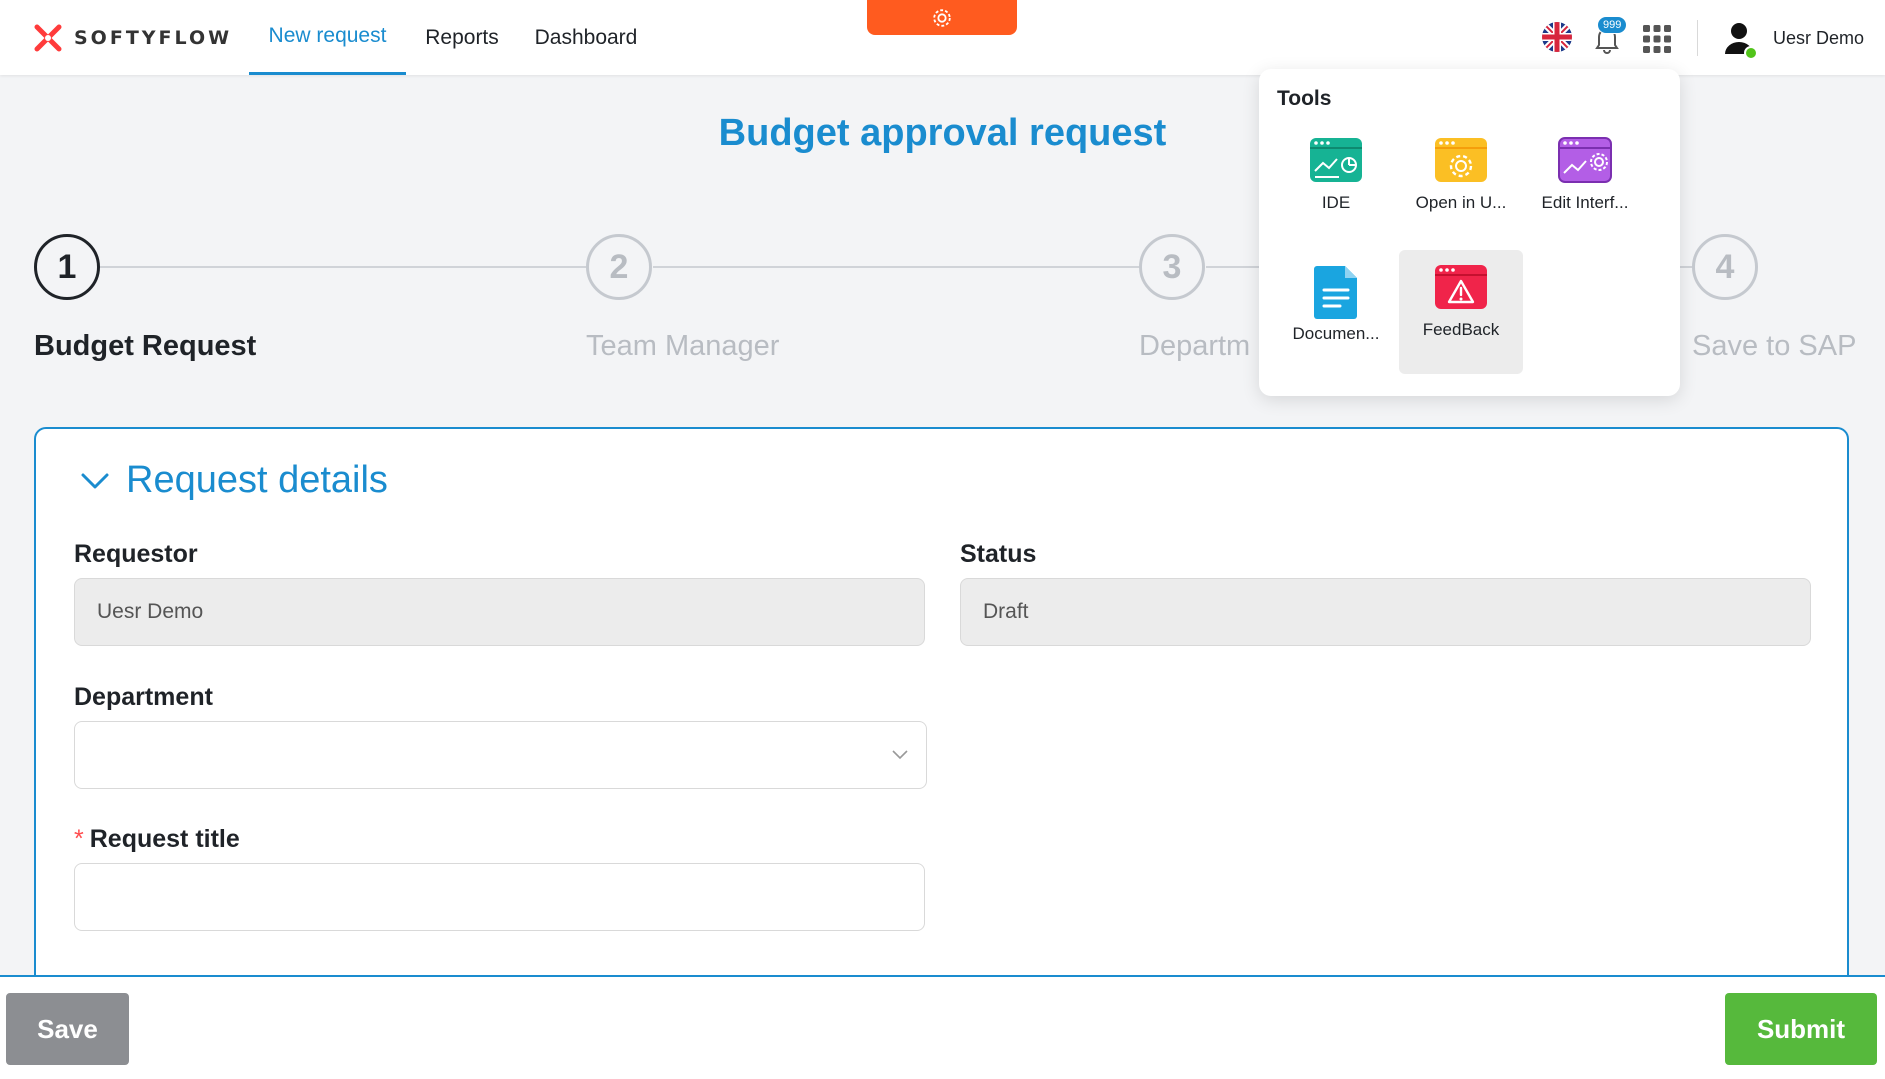 This screenshot has width=1885, height=1079. I want to click on tab-dashboard: Dashboard, so click(586, 37).